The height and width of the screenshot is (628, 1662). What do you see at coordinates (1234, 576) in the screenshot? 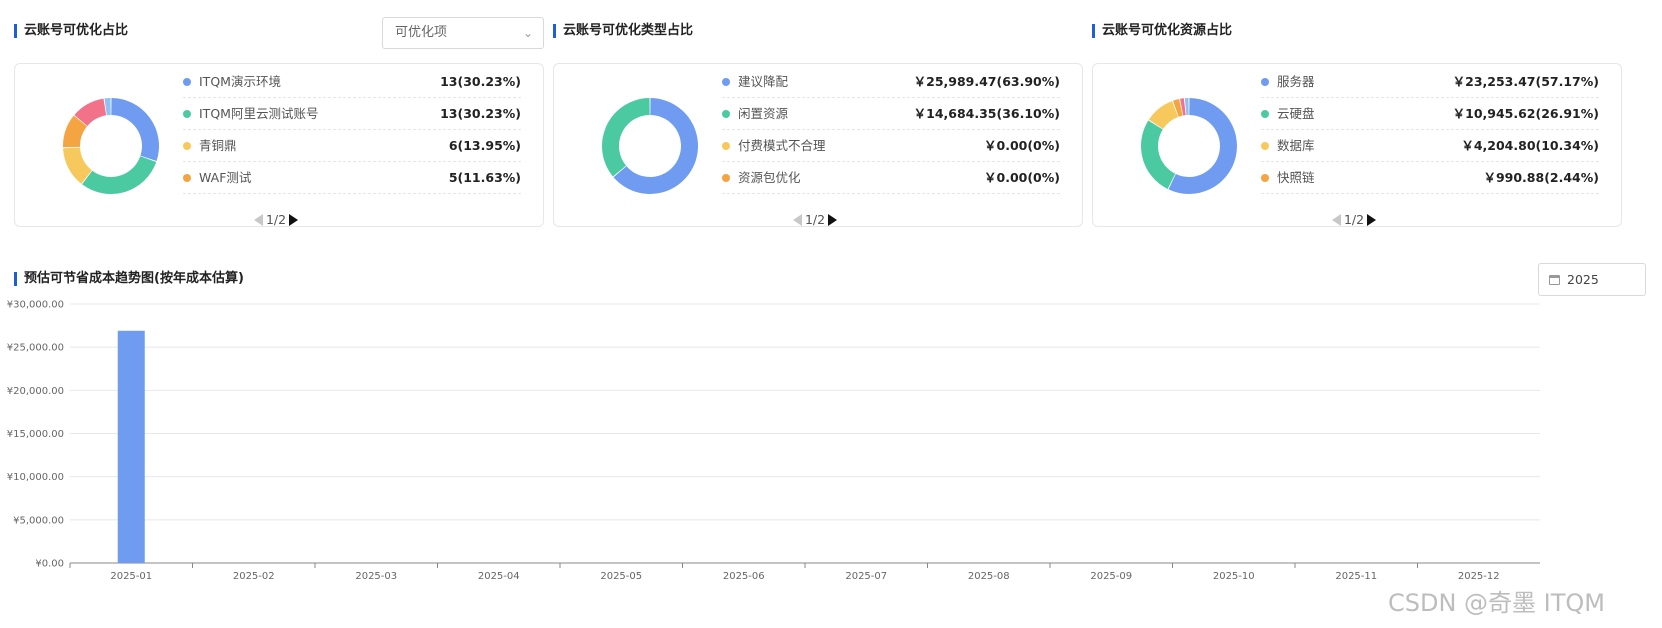
I see `x-tick-label: 2025-10` at bounding box center [1234, 576].